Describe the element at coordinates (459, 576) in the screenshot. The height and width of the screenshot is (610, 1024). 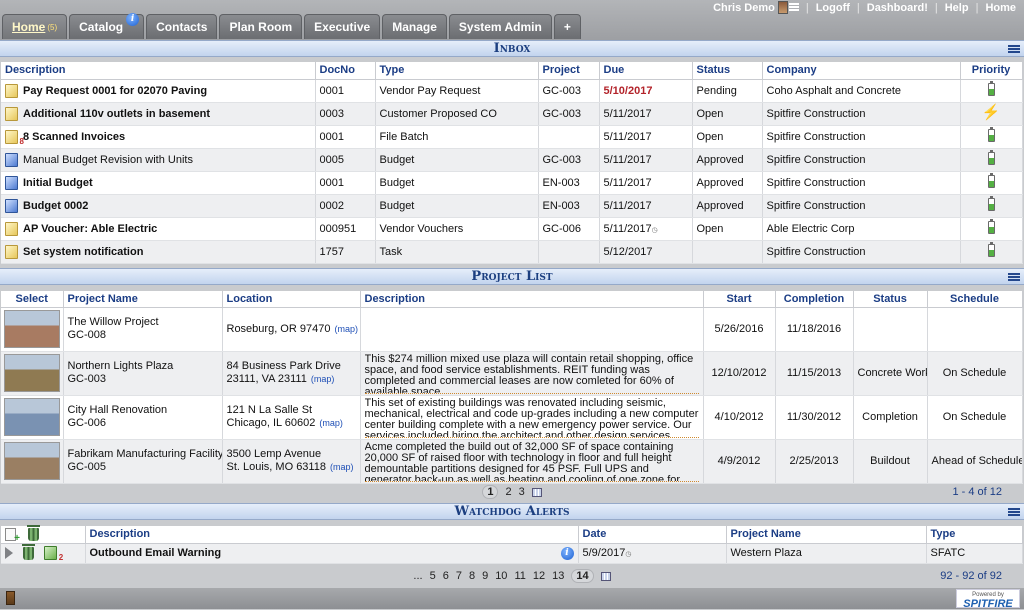
I see `page-7: 7` at that location.